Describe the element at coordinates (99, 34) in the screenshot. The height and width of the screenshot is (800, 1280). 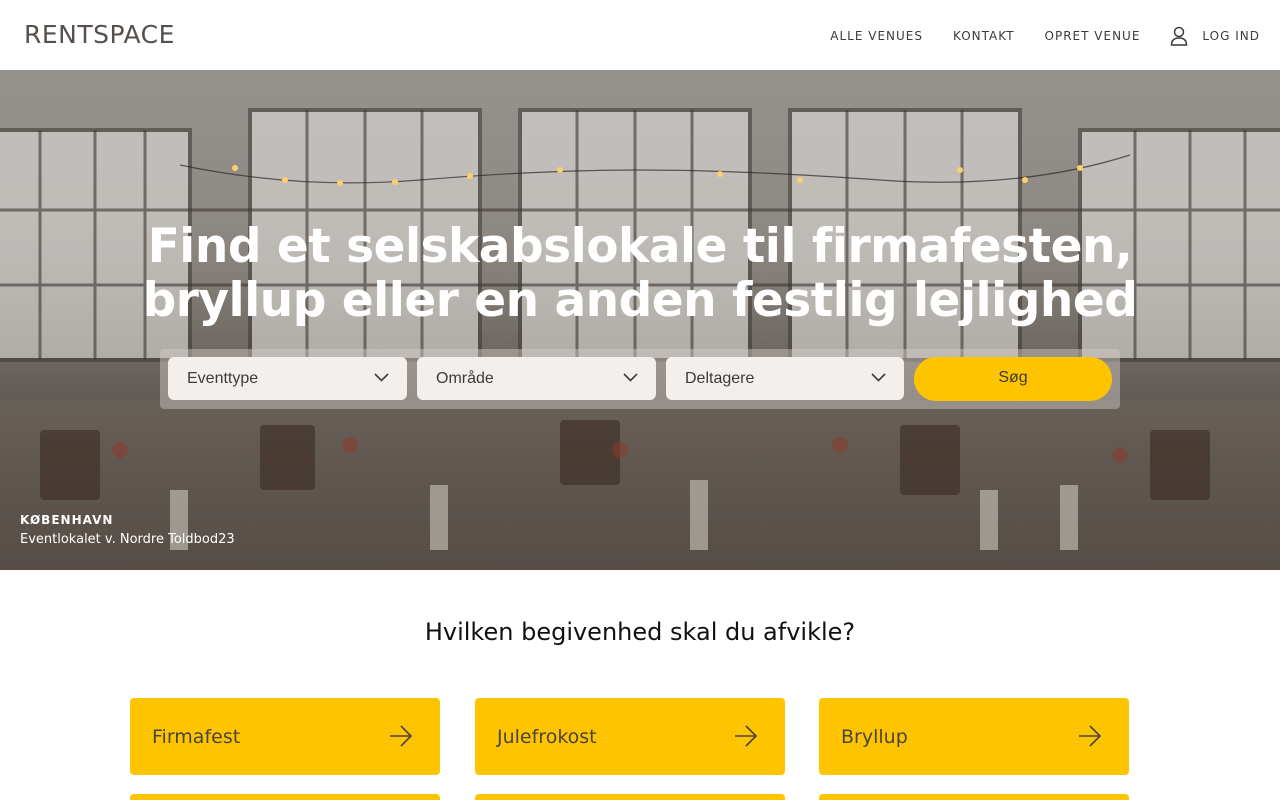
I see `logo: RENTSPACE` at that location.